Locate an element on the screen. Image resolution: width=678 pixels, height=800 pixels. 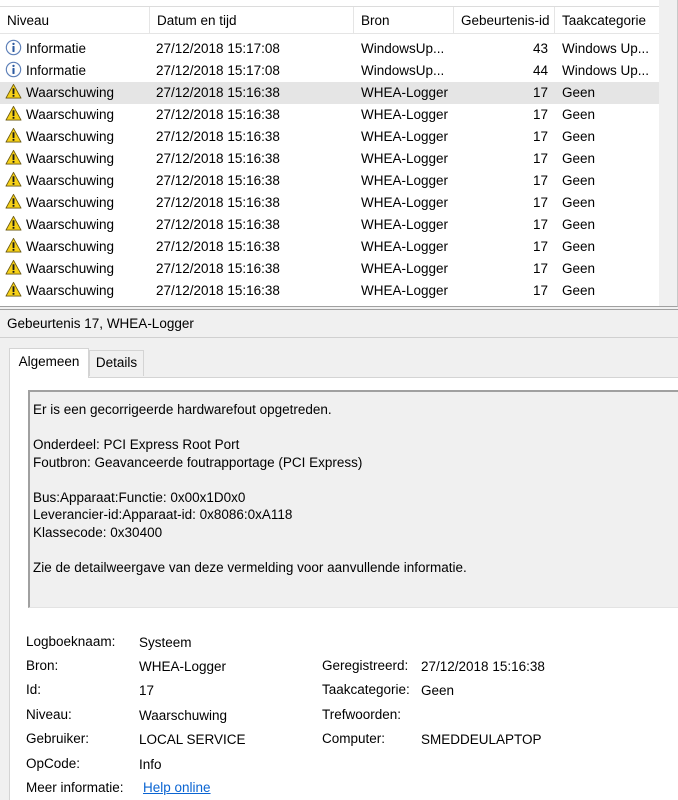
column-header-bron: Bron is located at coordinates (404, 20).